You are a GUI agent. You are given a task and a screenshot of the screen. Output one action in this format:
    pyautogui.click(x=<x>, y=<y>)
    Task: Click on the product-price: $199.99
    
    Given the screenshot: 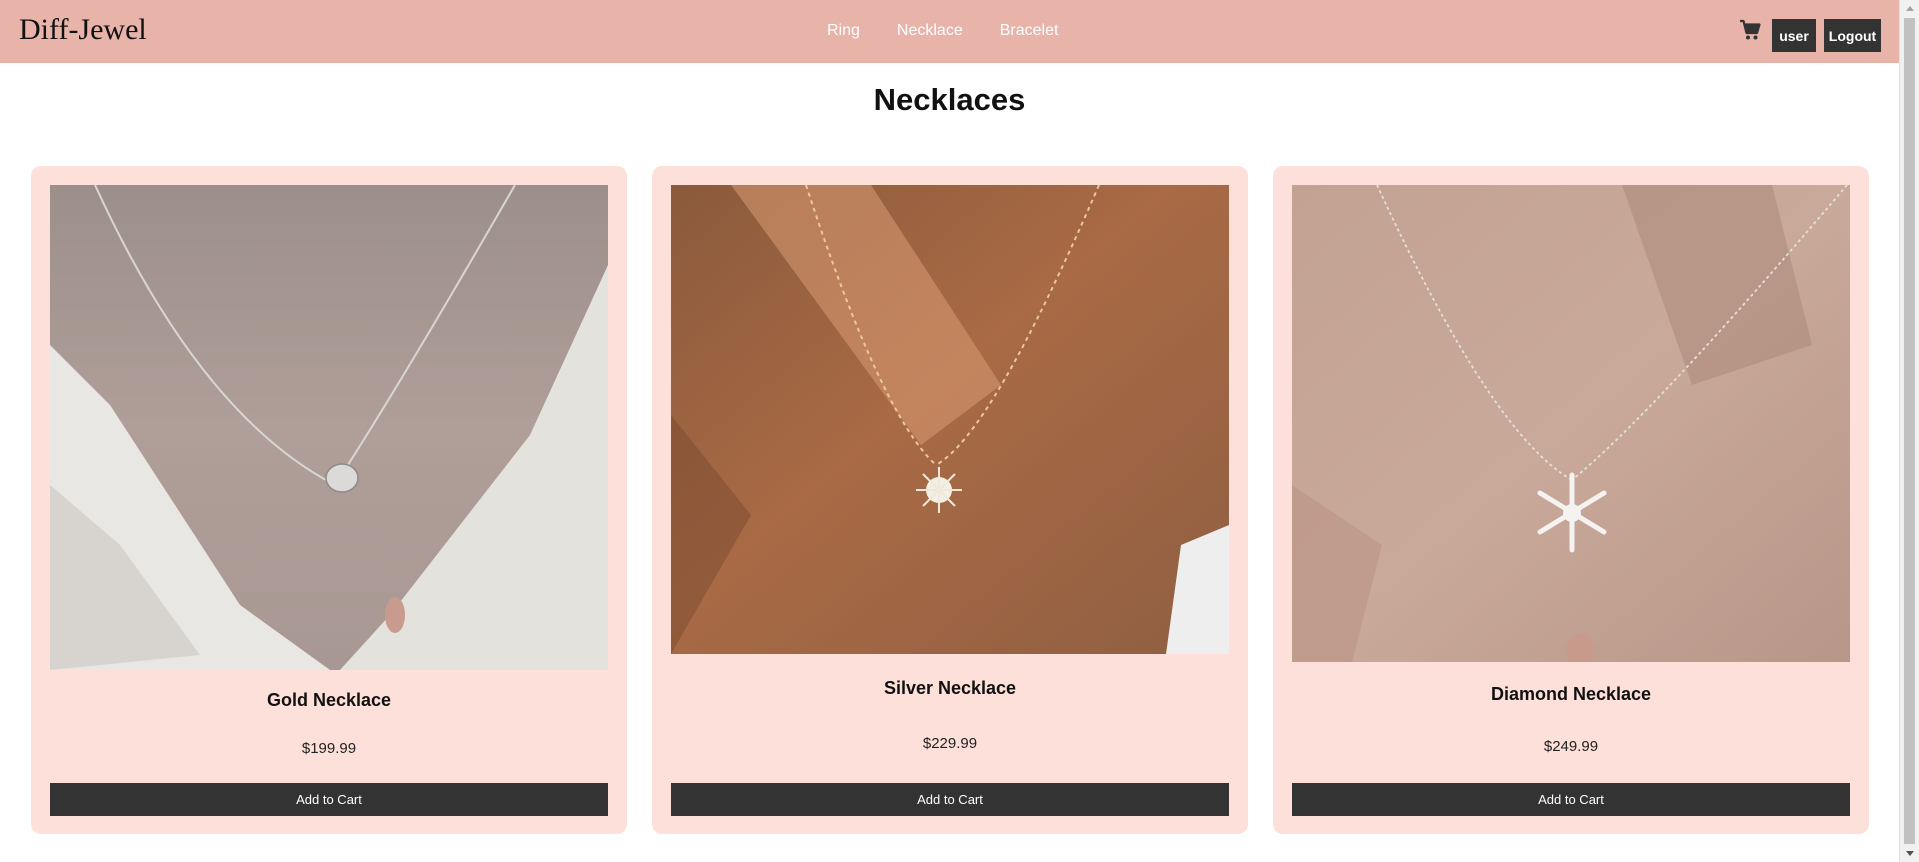 What is the action you would take?
    pyautogui.click(x=329, y=748)
    